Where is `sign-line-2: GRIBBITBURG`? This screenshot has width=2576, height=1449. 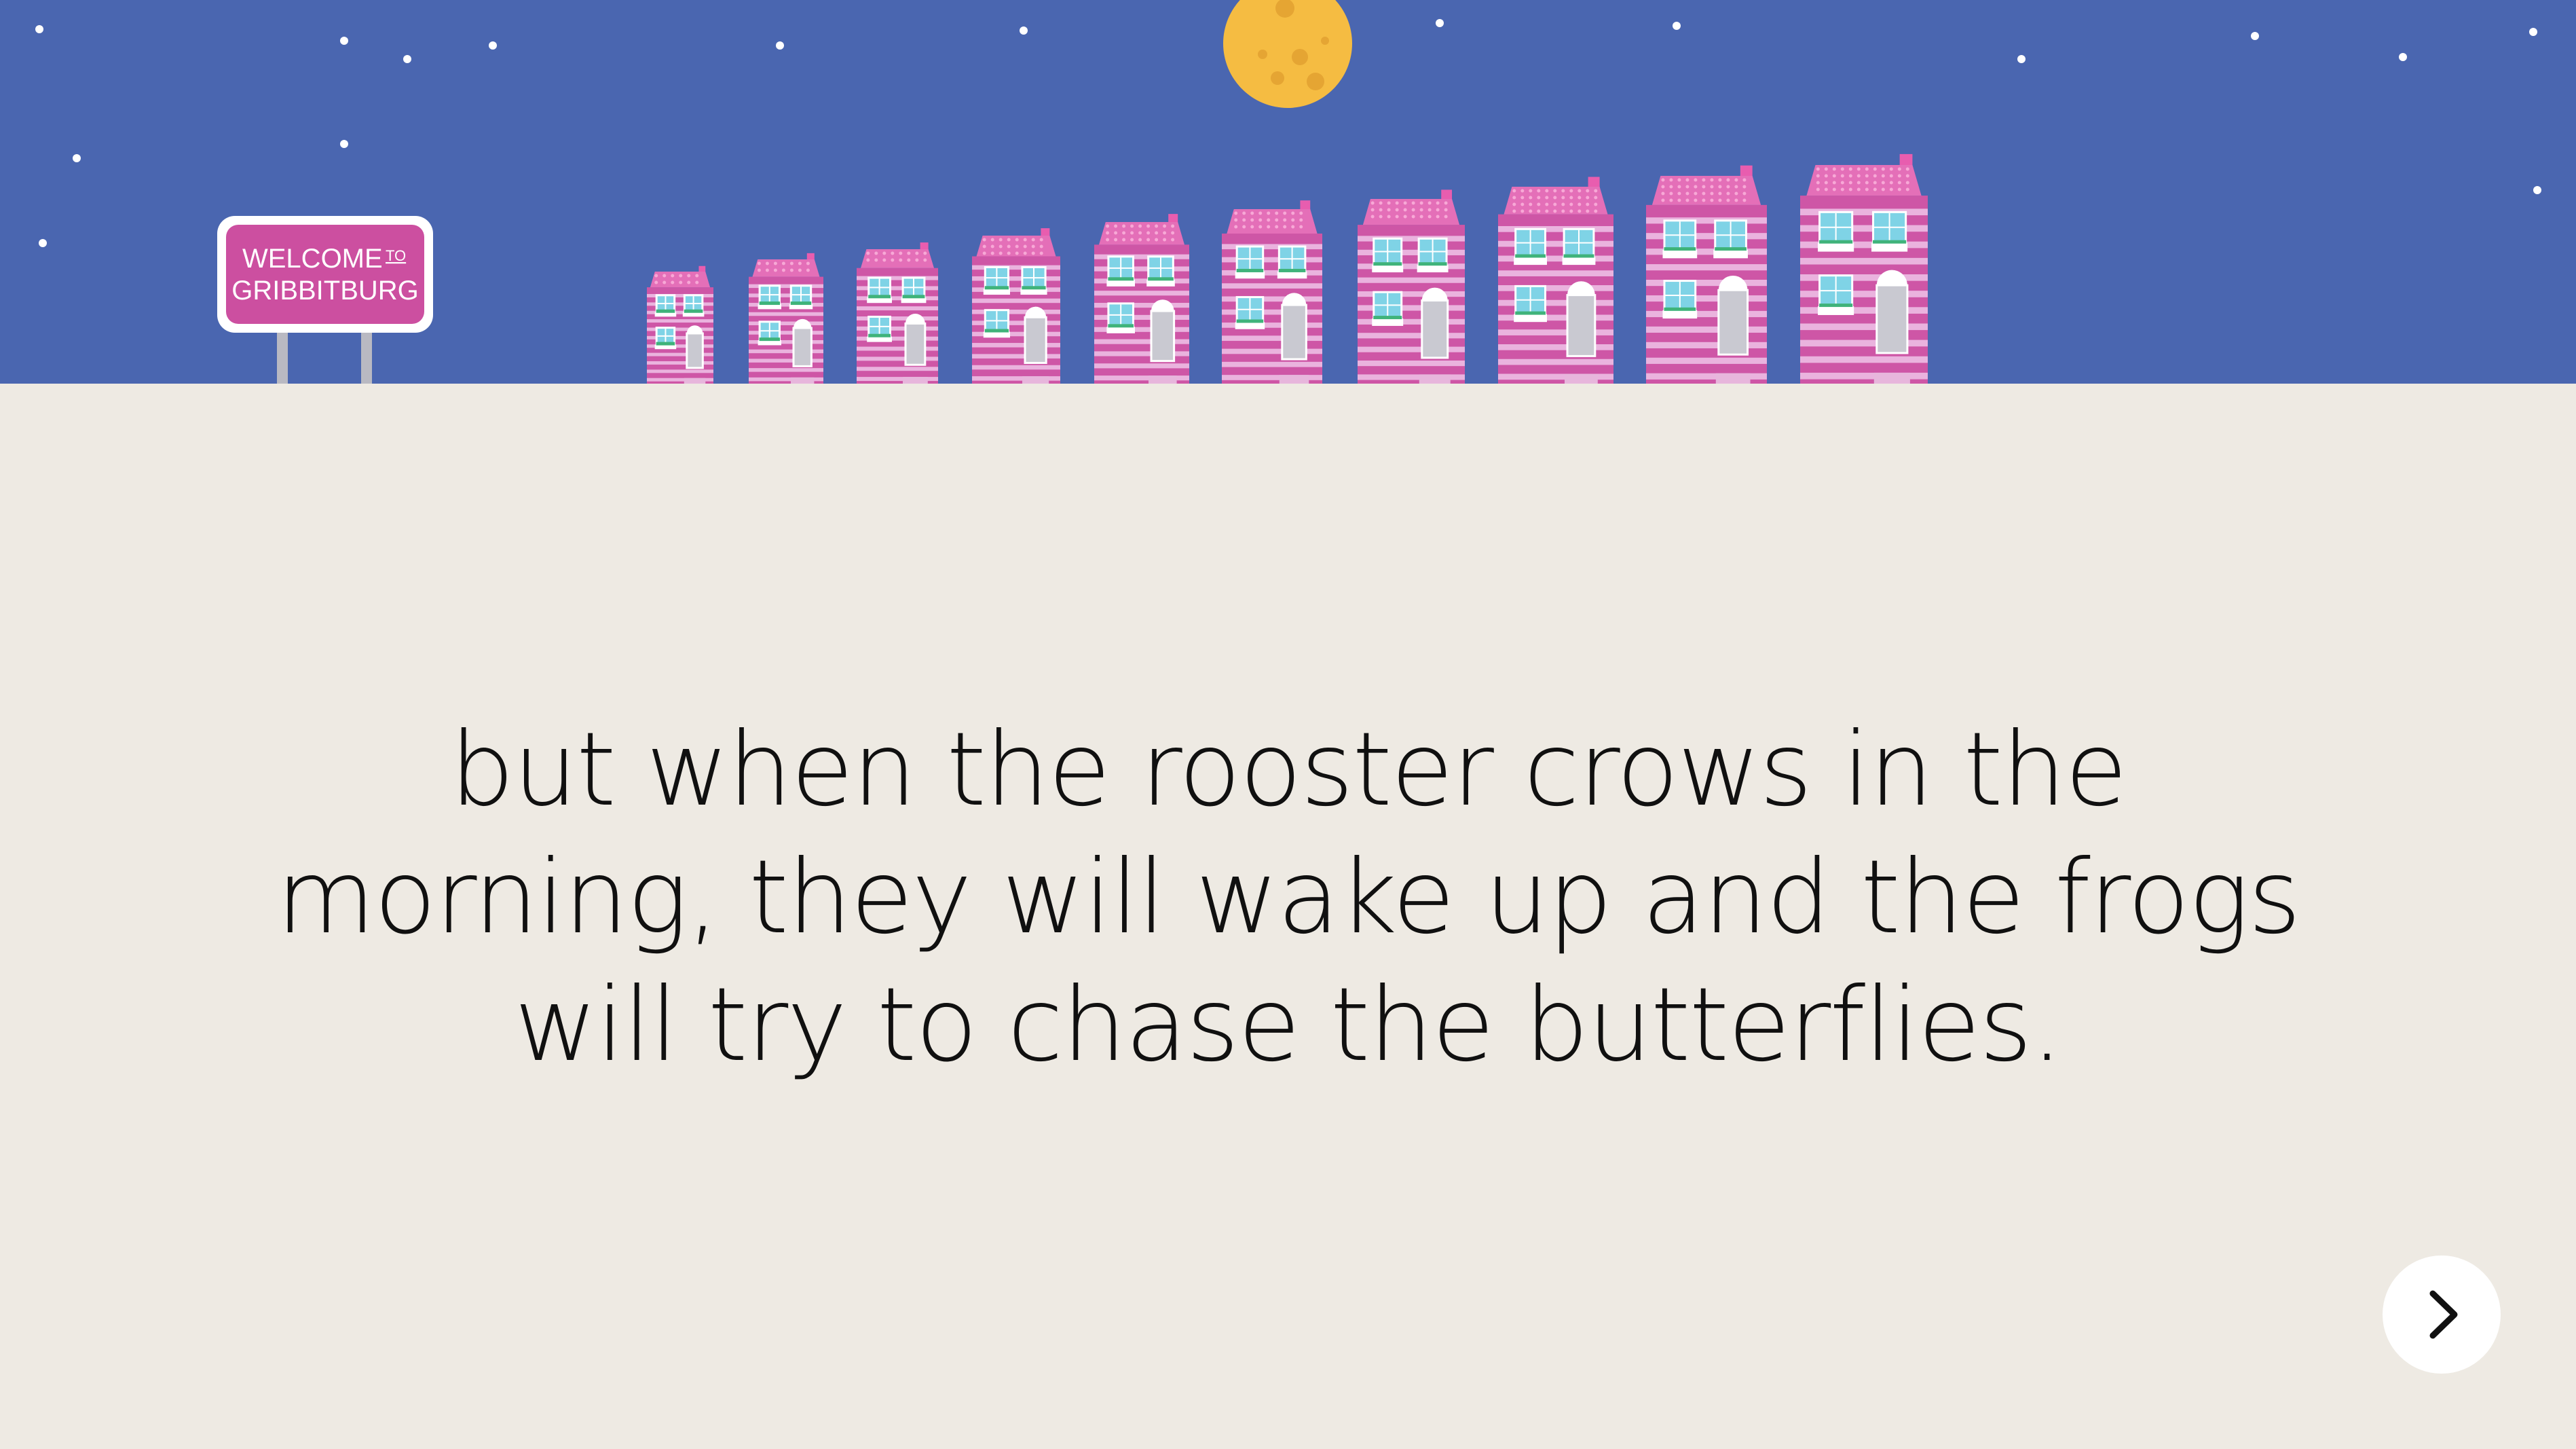
sign-line-2: GRIBBITBURG is located at coordinates (325, 291).